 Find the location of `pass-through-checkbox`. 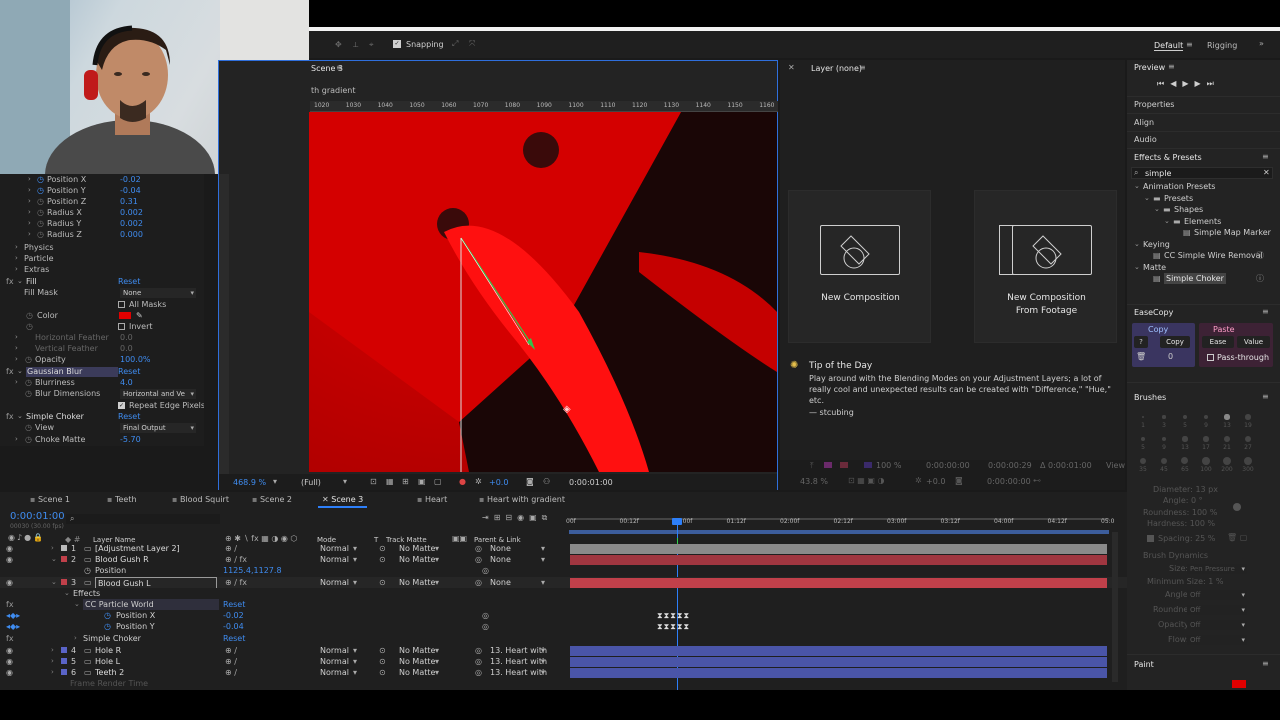

pass-through-checkbox is located at coordinates (1210, 357).